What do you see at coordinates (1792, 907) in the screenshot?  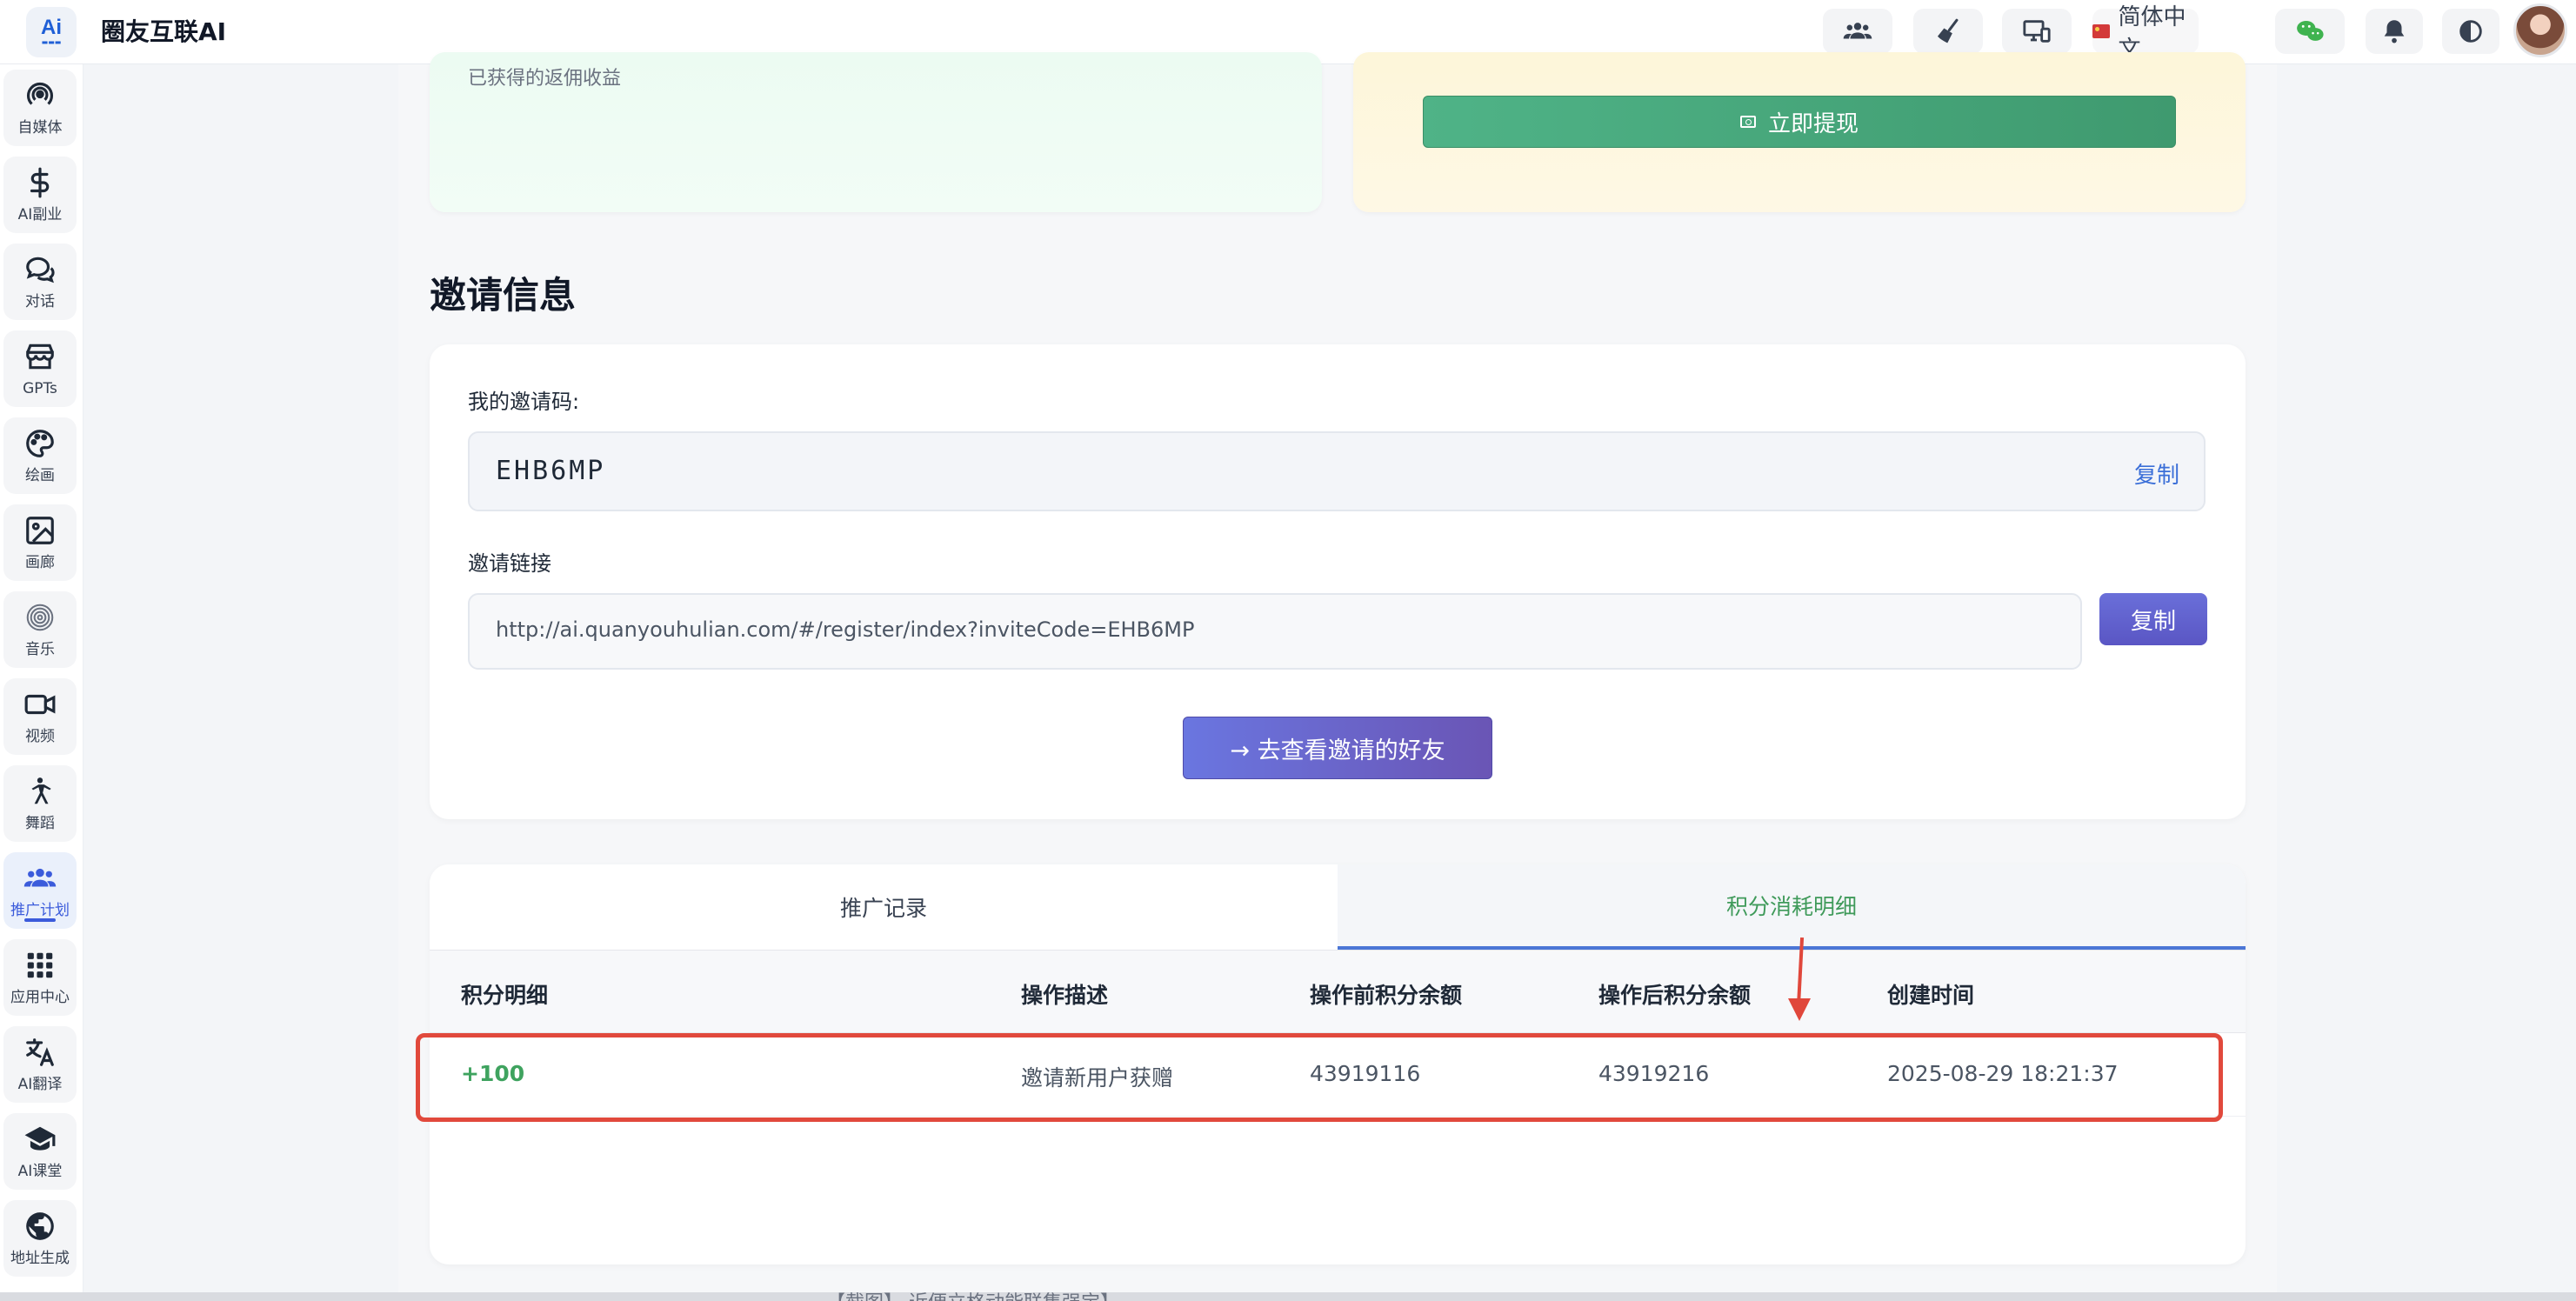 I see `tab-points-details: 积分消耗明细` at bounding box center [1792, 907].